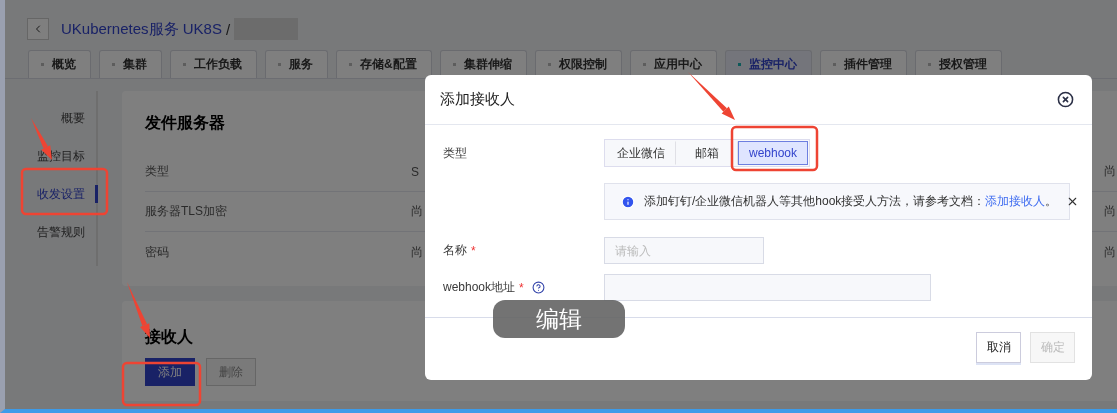 Image resolution: width=1117 pixels, height=413 pixels. Describe the element at coordinates (958, 64) in the screenshot. I see `nav-tab: 授权管理` at that location.